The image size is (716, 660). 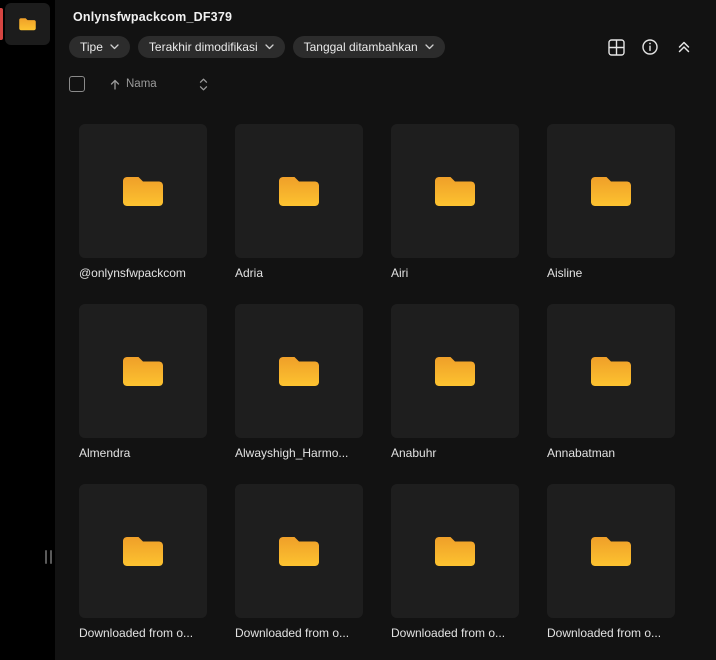 I want to click on folder-item: @onlynsfwpackcom, so click(x=143, y=202).